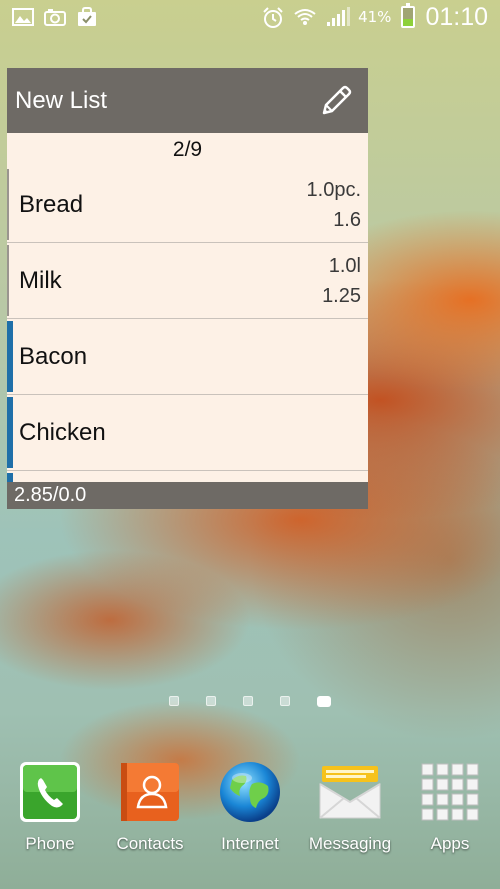 Image resolution: width=500 pixels, height=889 pixels. What do you see at coordinates (344, 265) in the screenshot?
I see `item-quantity: 1.0l` at bounding box center [344, 265].